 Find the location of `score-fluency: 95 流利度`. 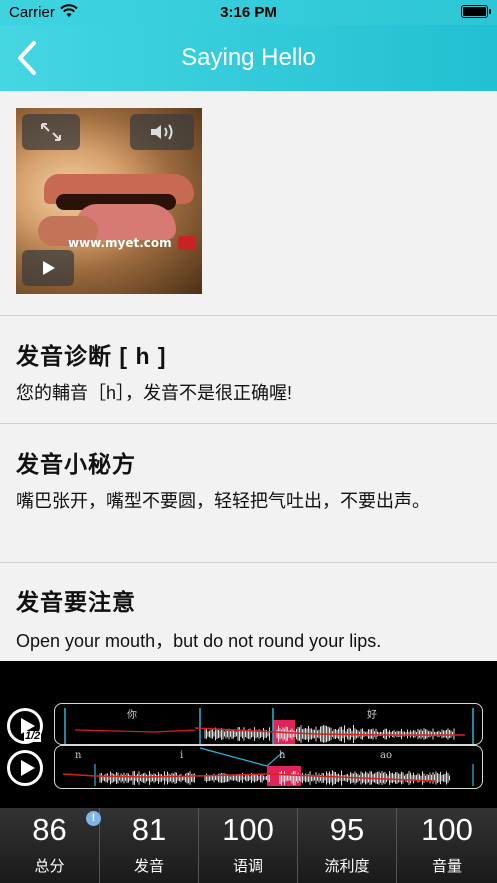

score-fluency: 95 流利度 is located at coordinates (347, 845).